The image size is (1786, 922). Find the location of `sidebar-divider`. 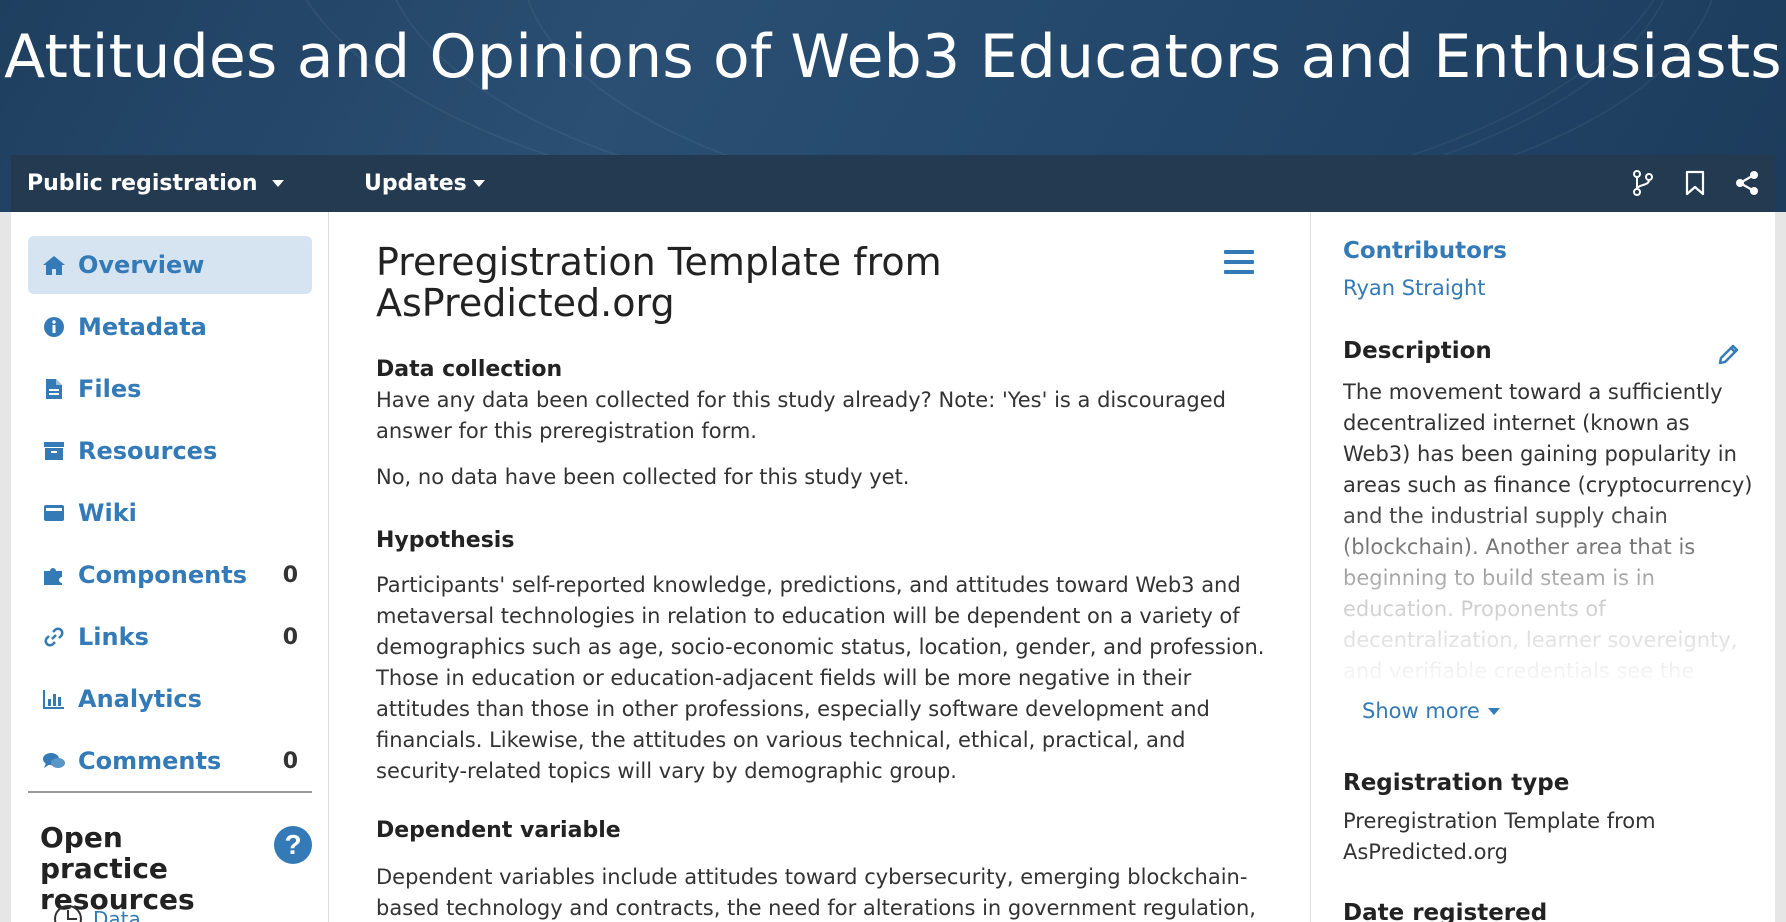

sidebar-divider is located at coordinates (170, 792).